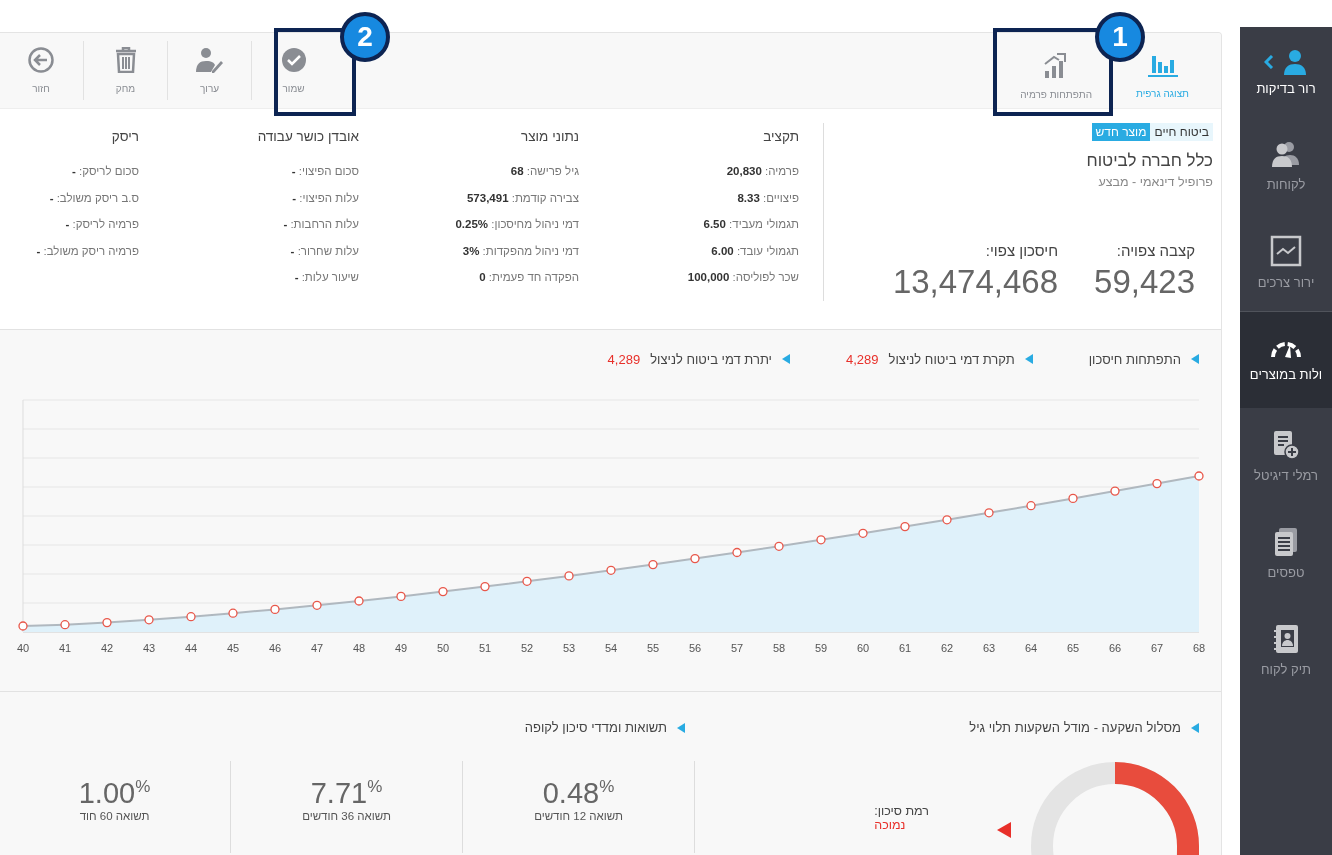 The image size is (1332, 855). What do you see at coordinates (1022, 250) in the screenshot?
I see `stat-label: חיסכון צפוי:` at bounding box center [1022, 250].